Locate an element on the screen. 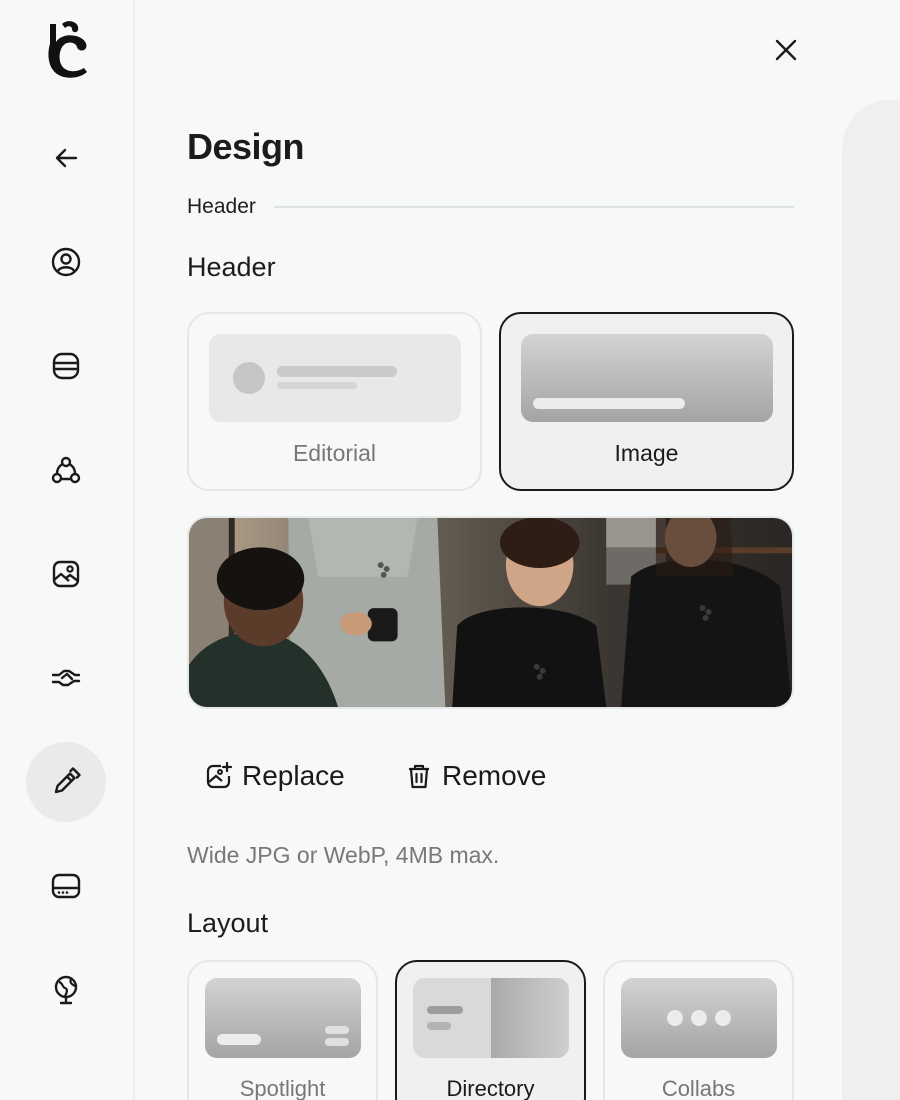 The width and height of the screenshot is (900, 1100). section-title-layout: Layout is located at coordinates (228, 923).